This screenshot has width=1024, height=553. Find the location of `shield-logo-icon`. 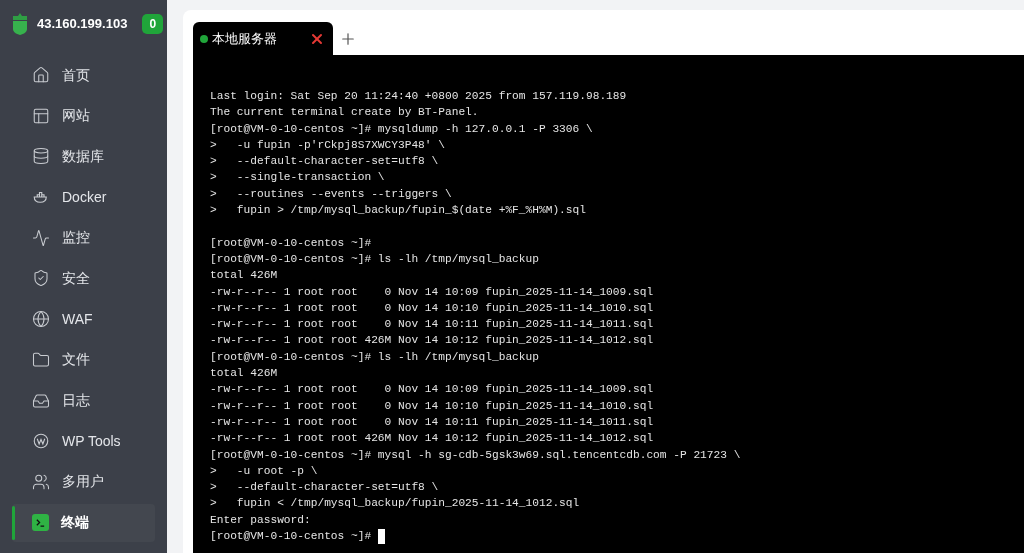

shield-logo-icon is located at coordinates (20, 24).